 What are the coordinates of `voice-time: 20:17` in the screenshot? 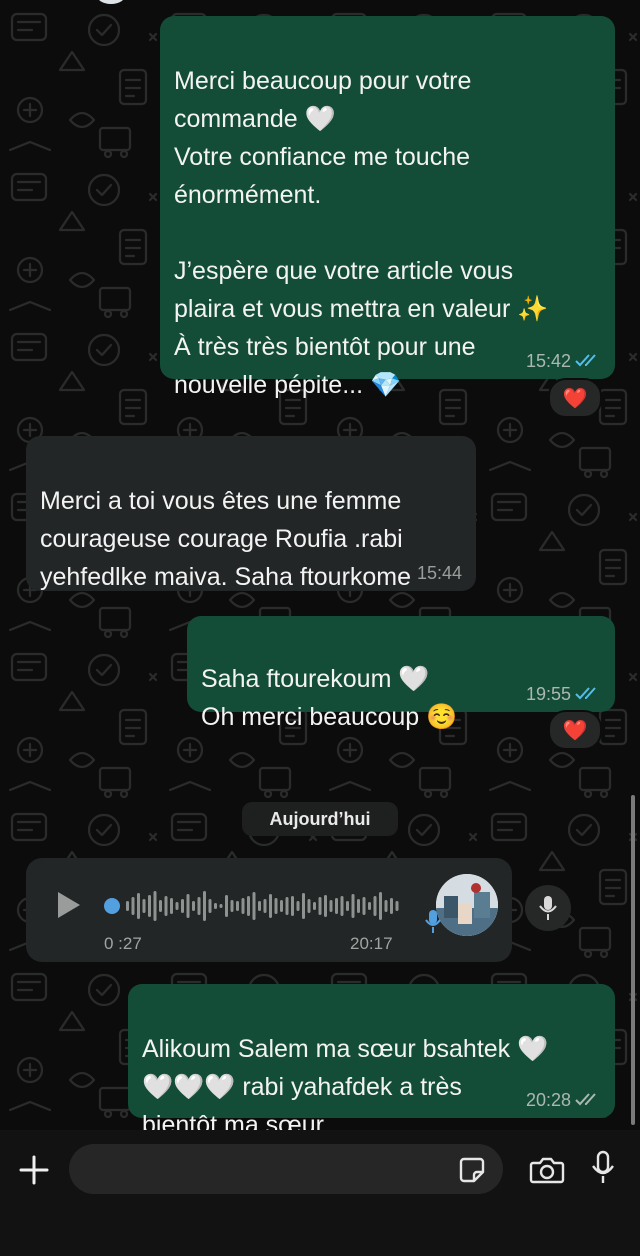 It's located at (371, 943).